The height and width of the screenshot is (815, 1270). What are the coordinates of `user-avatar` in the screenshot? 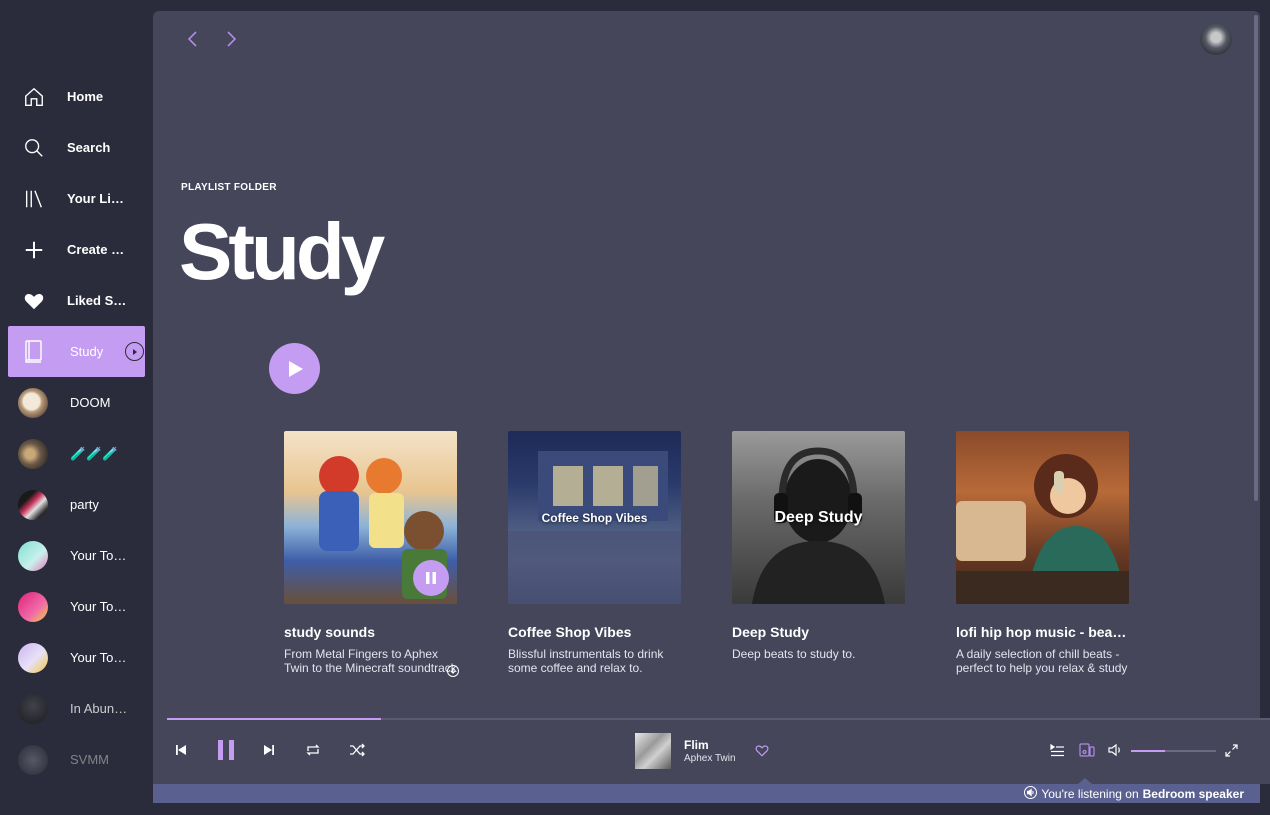 It's located at (1216, 39).